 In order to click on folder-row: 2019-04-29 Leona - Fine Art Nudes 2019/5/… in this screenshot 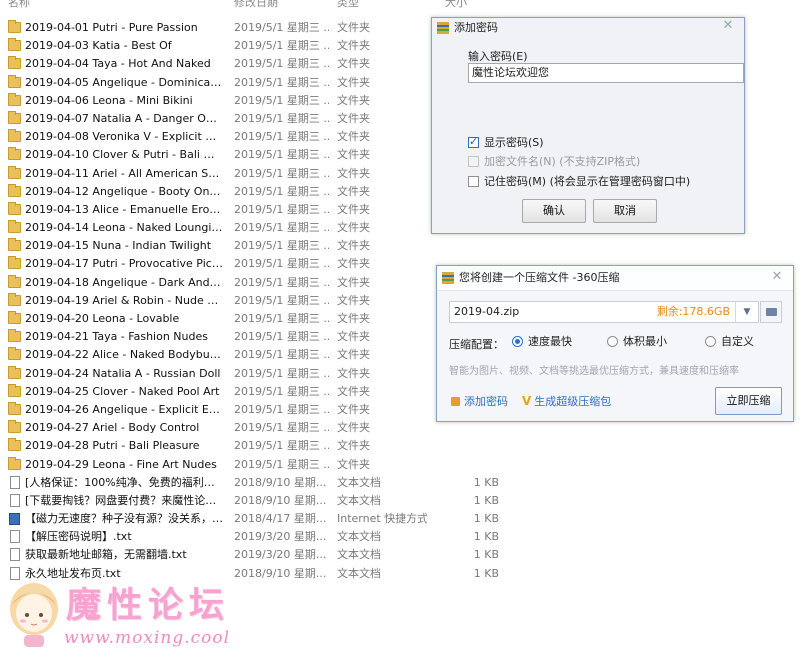, I will do `click(260, 465)`.